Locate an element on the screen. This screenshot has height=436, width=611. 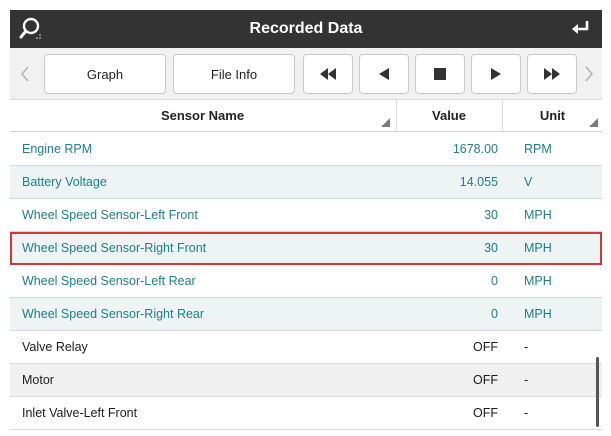
column-header-sensor-name: Sensor Name is located at coordinates (202, 116).